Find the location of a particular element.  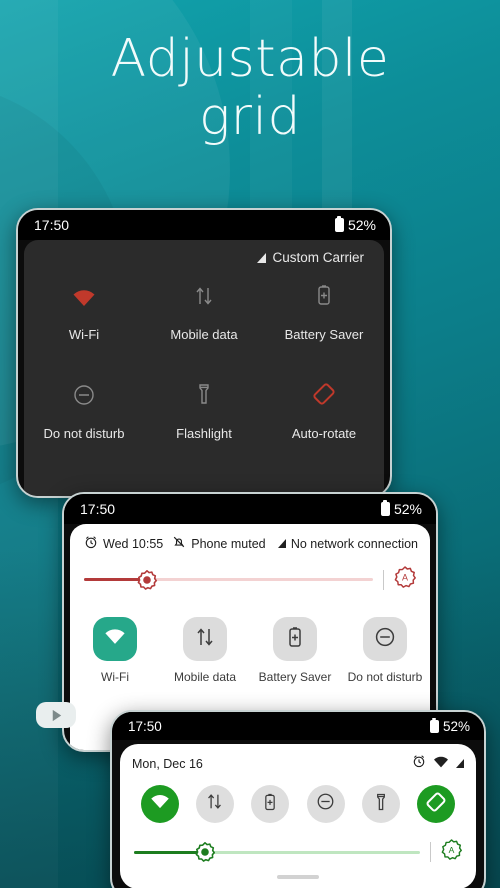

phone1-status-time: 17:50 is located at coordinates (52, 225).